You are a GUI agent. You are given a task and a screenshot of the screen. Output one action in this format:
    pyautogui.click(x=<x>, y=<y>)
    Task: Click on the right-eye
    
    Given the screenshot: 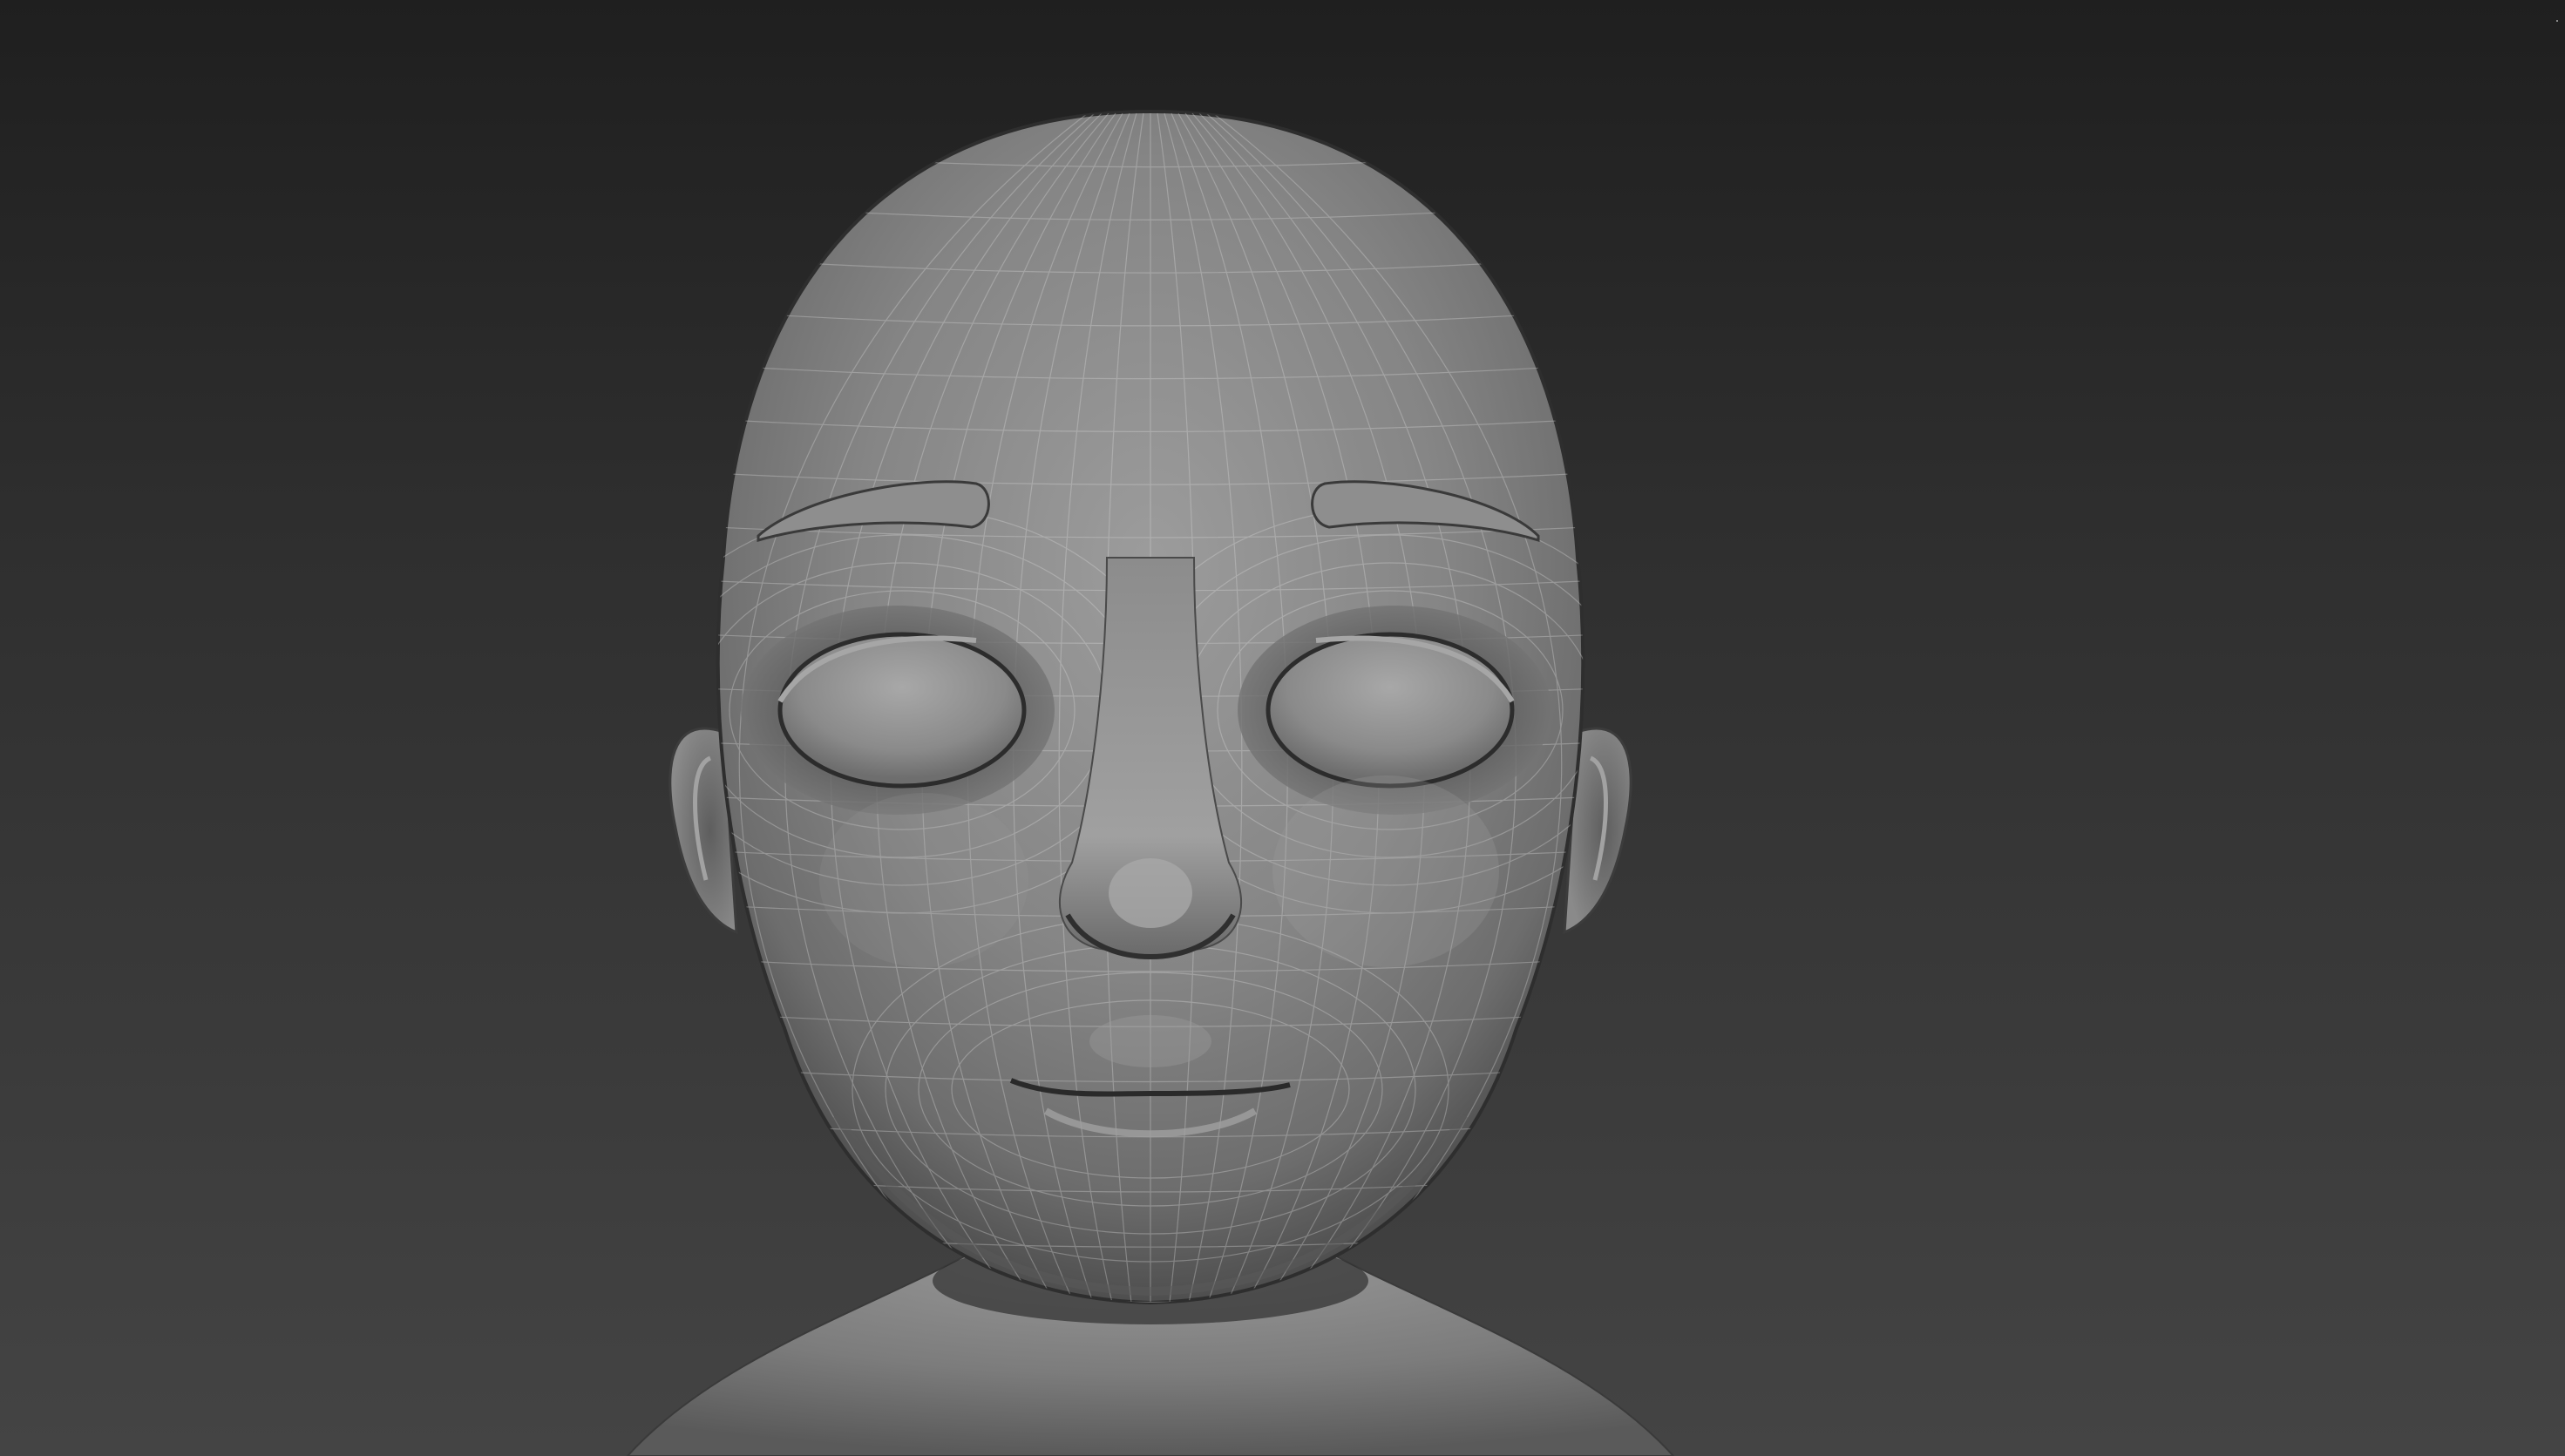 What is the action you would take?
    pyautogui.click(x=1390, y=710)
    